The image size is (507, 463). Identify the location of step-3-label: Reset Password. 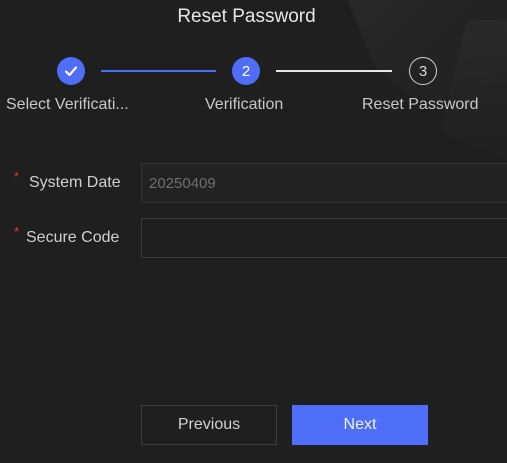
(420, 104).